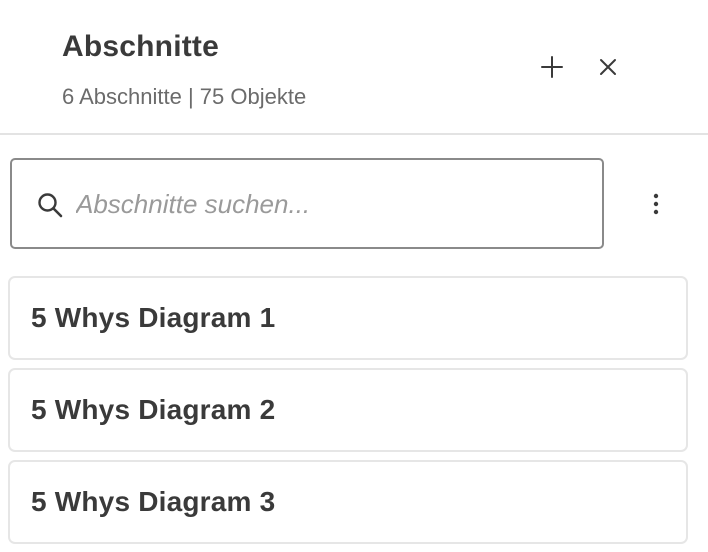 The height and width of the screenshot is (552, 708). I want to click on add-section-button, so click(552, 67).